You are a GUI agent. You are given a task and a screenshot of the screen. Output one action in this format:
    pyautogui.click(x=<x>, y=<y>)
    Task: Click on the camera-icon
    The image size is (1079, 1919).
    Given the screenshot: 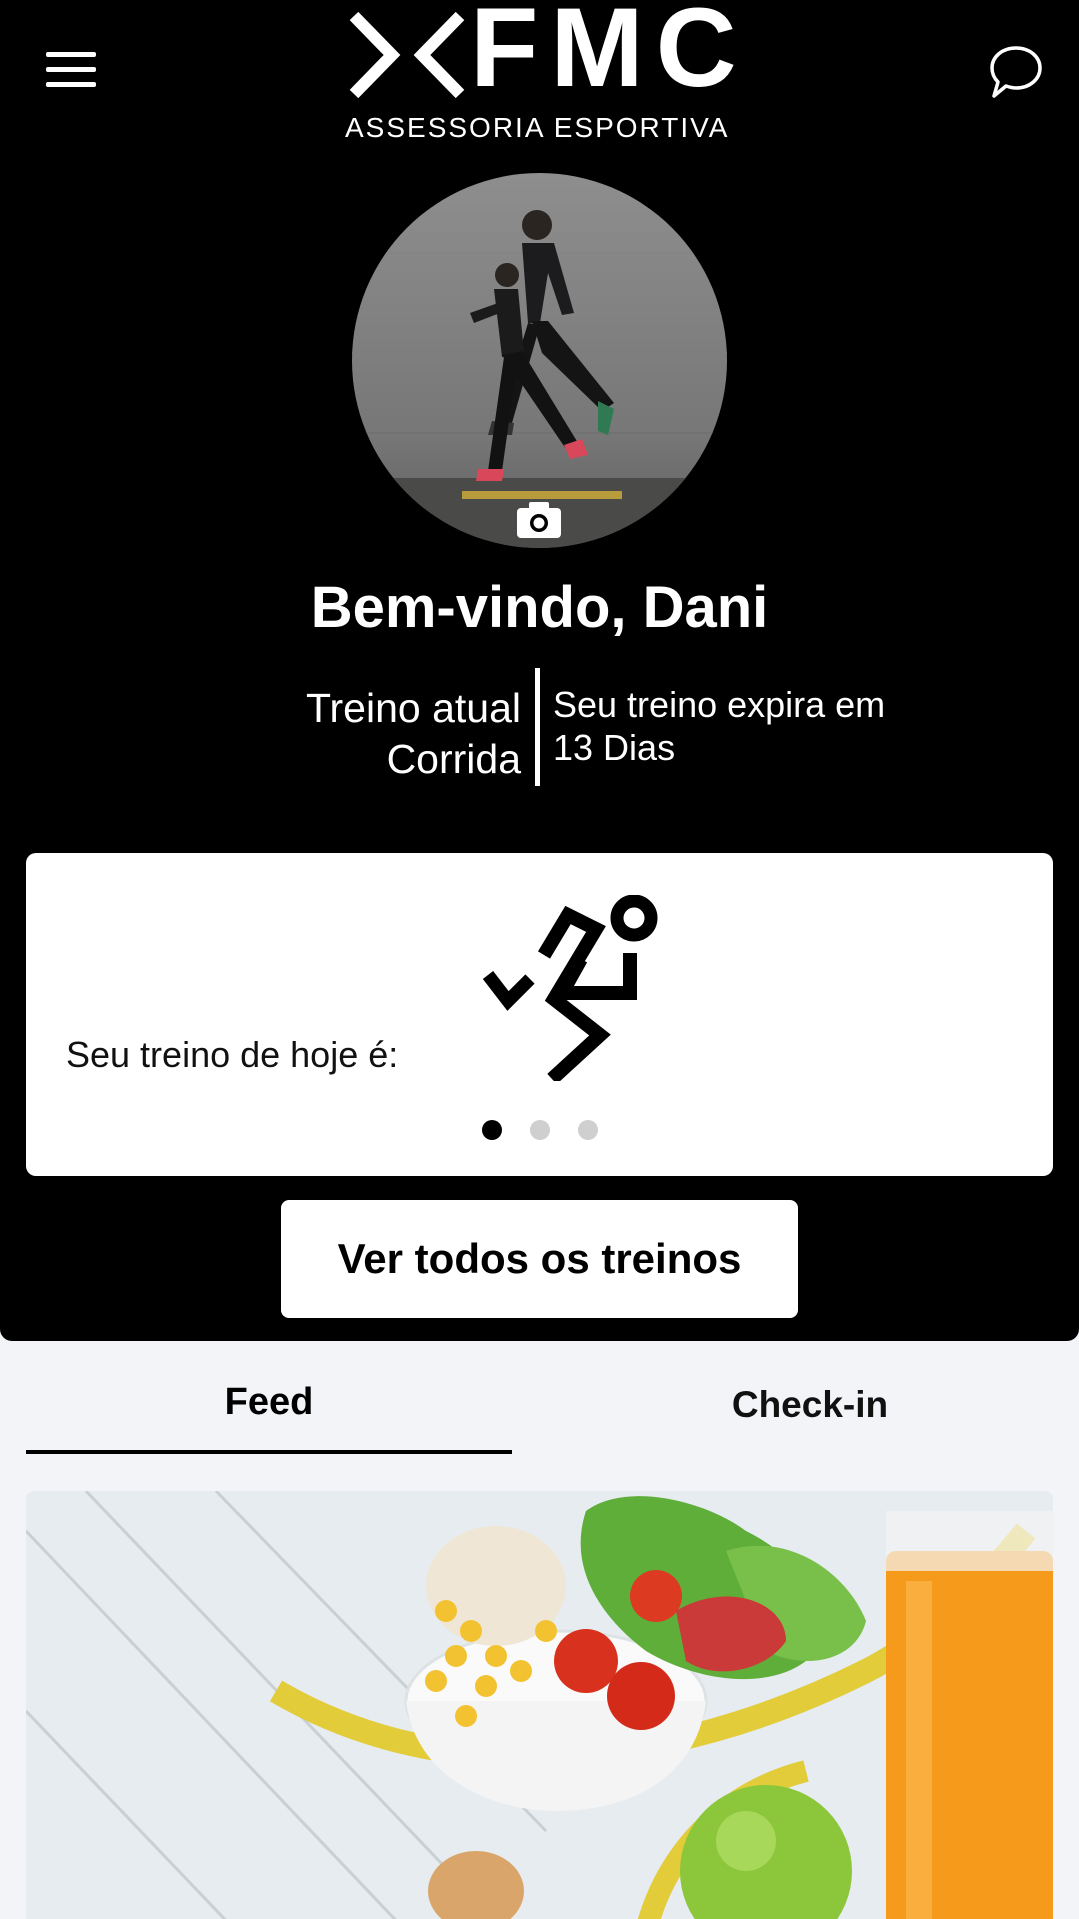 What is the action you would take?
    pyautogui.click(x=539, y=520)
    